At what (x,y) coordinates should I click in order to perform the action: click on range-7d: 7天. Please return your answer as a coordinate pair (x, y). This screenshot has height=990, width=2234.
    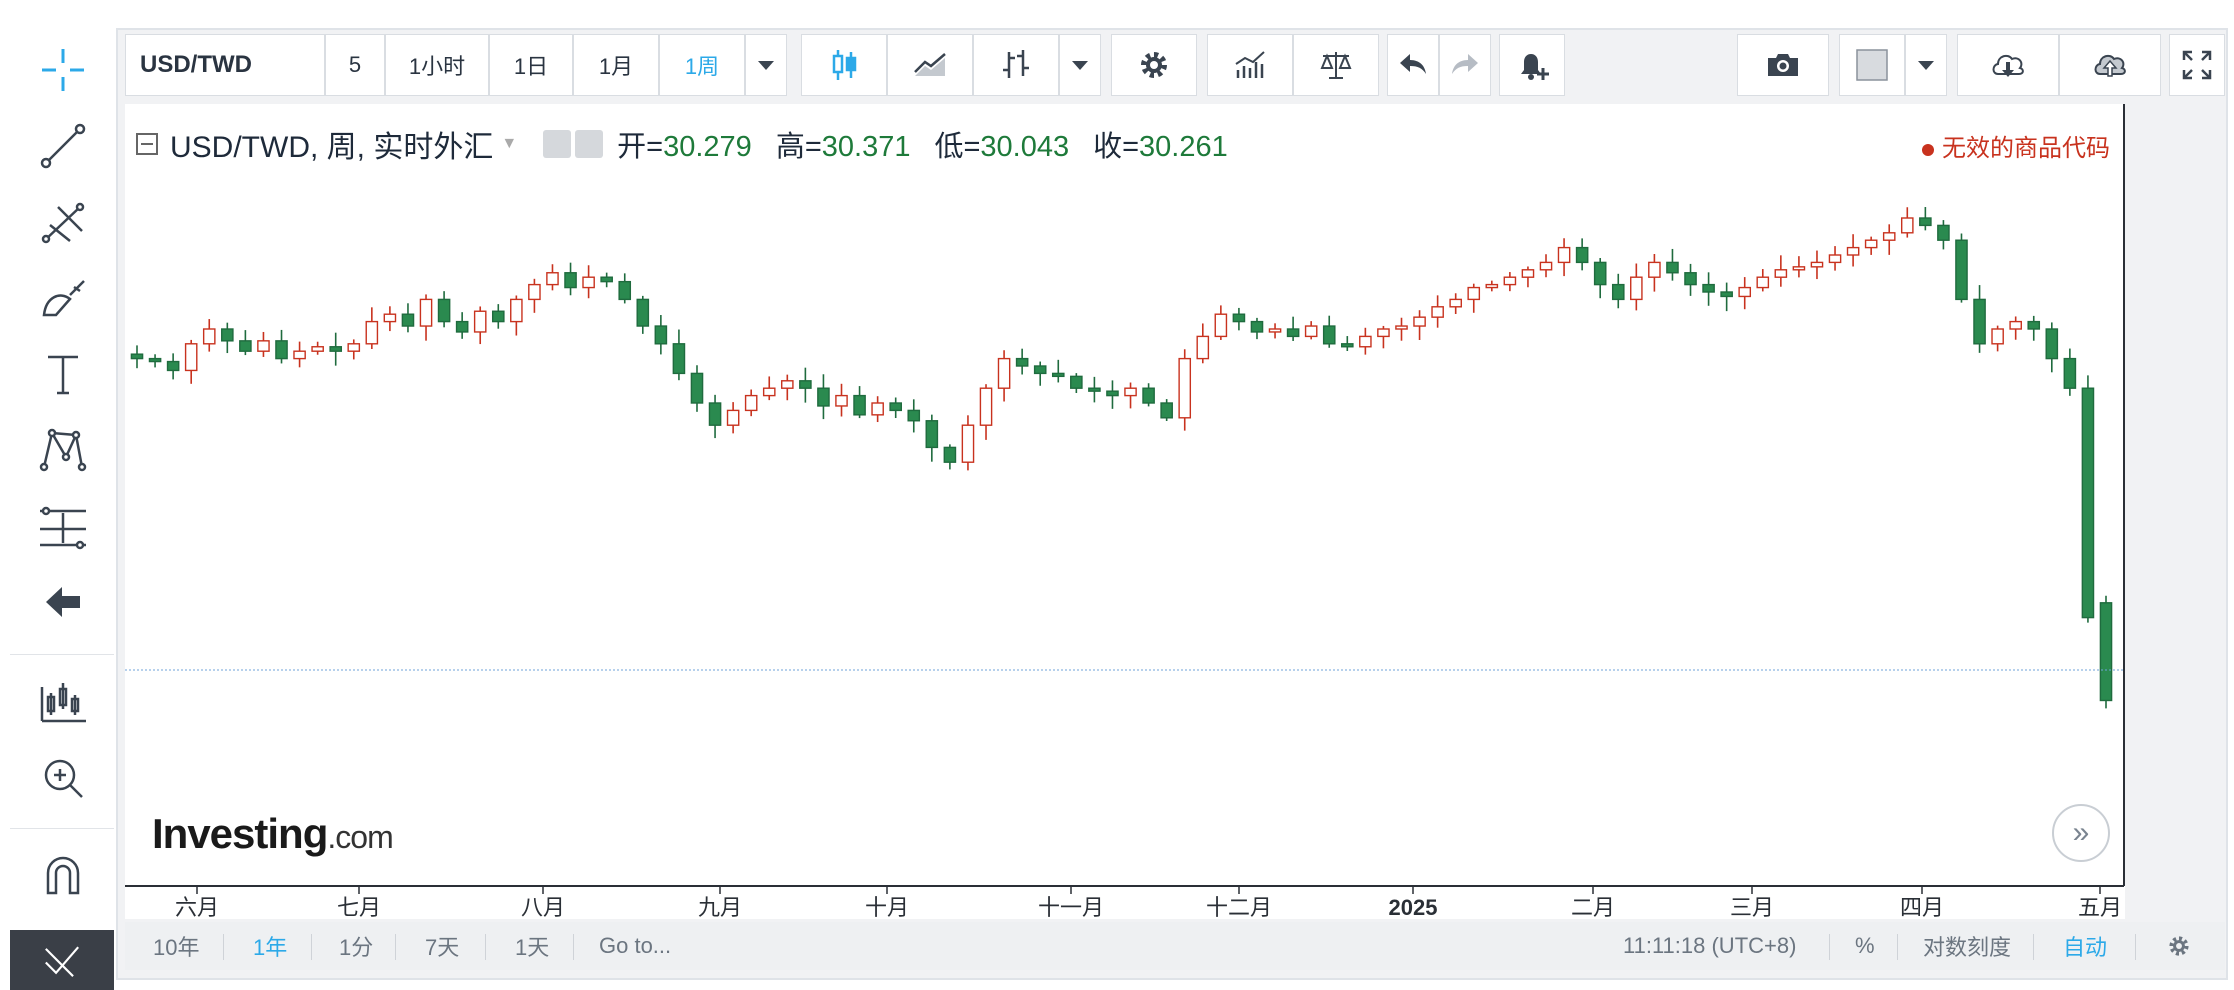
    Looking at the image, I should click on (442, 946).